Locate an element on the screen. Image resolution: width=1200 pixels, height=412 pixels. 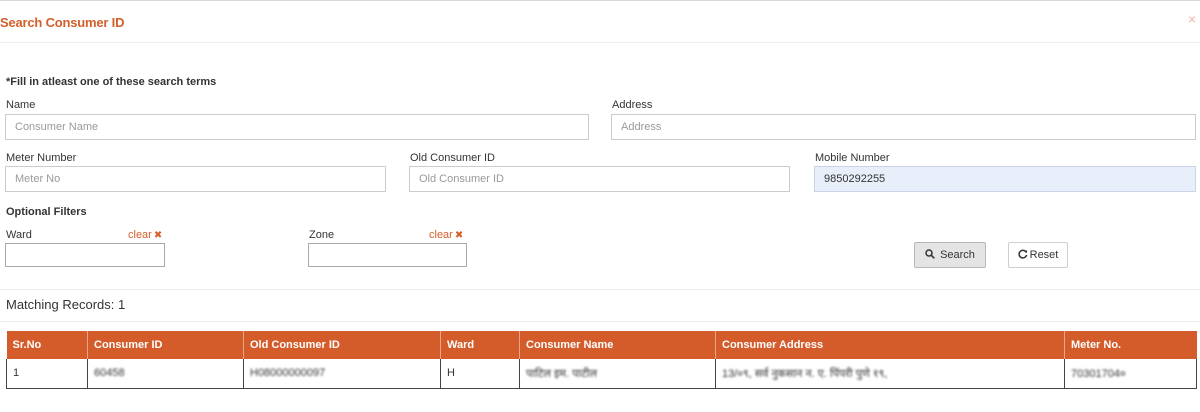
refresh-icon is located at coordinates (1023, 255).